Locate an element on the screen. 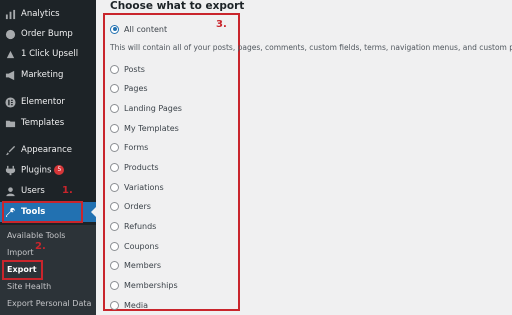 The height and width of the screenshot is (315, 512). sidebar-item-appearance: Appearance is located at coordinates (48, 150).